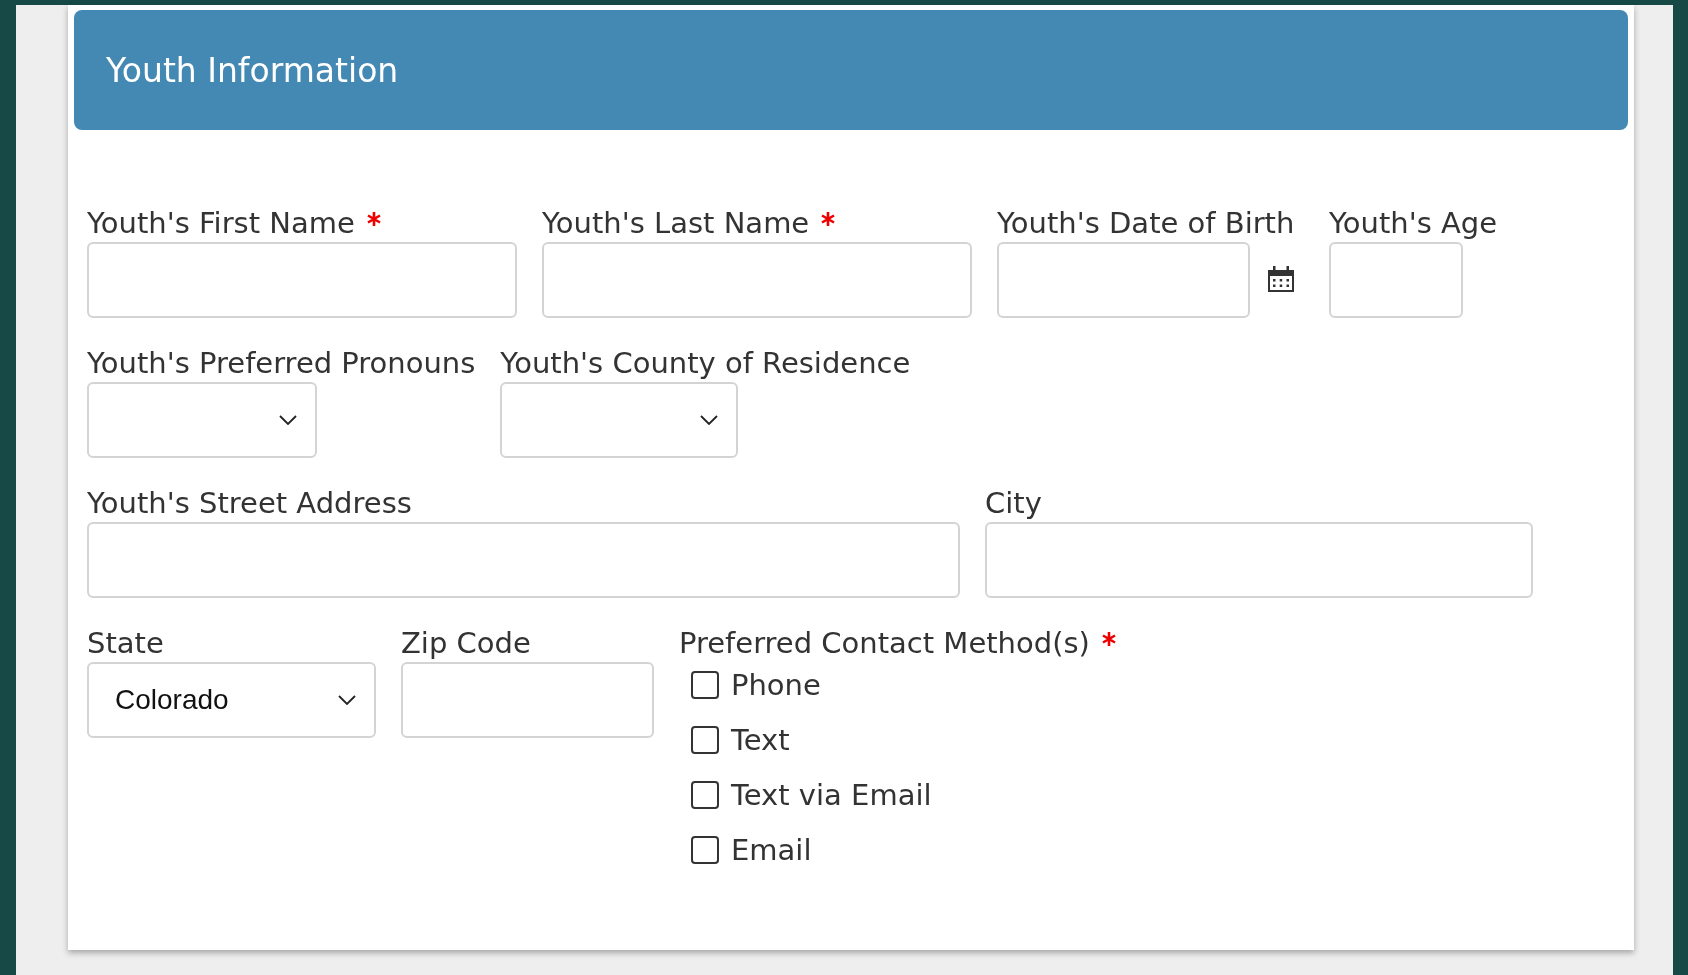 The width and height of the screenshot is (1688, 975). Describe the element at coordinates (831, 795) in the screenshot. I see `checkbox-label: Text via Email` at that location.